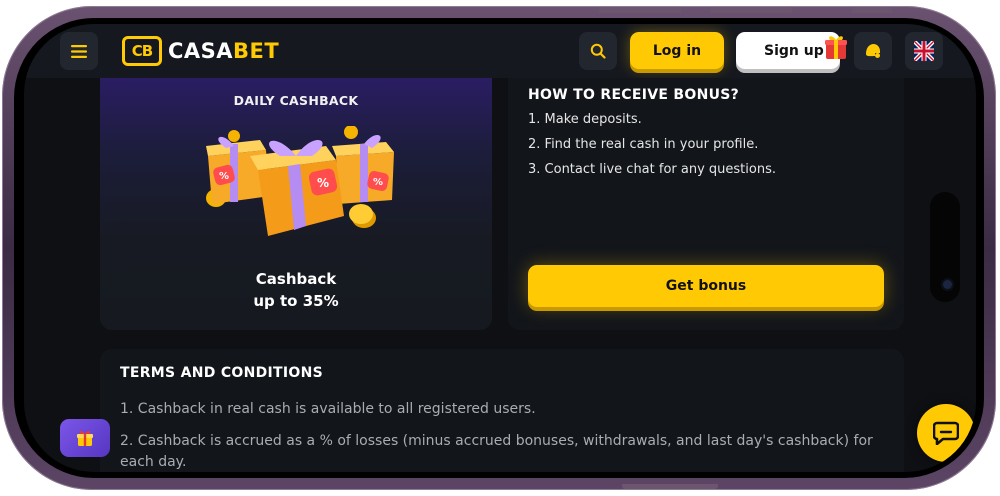 The image size is (1000, 496). I want to click on howto-step: 3. Contact live chat for any questions., so click(652, 169).